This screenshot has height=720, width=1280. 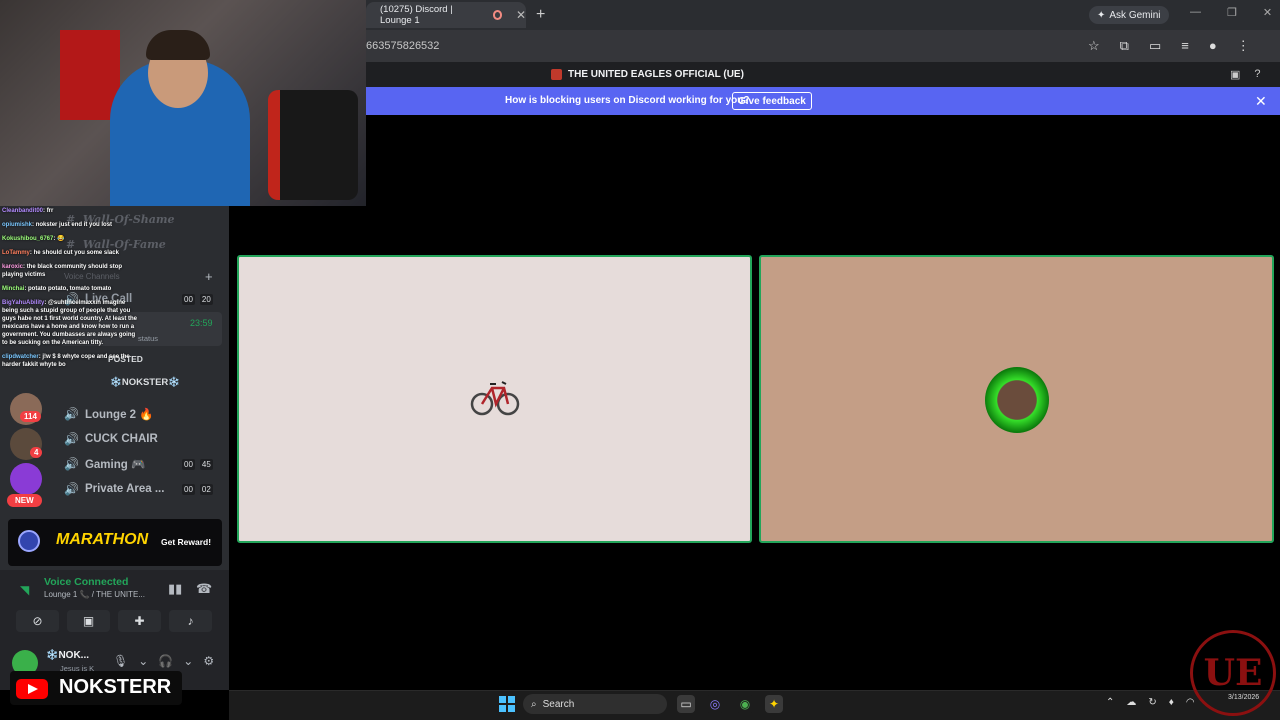 What do you see at coordinates (534, 704) in the screenshot?
I see `search-icon: ⌕` at bounding box center [534, 704].